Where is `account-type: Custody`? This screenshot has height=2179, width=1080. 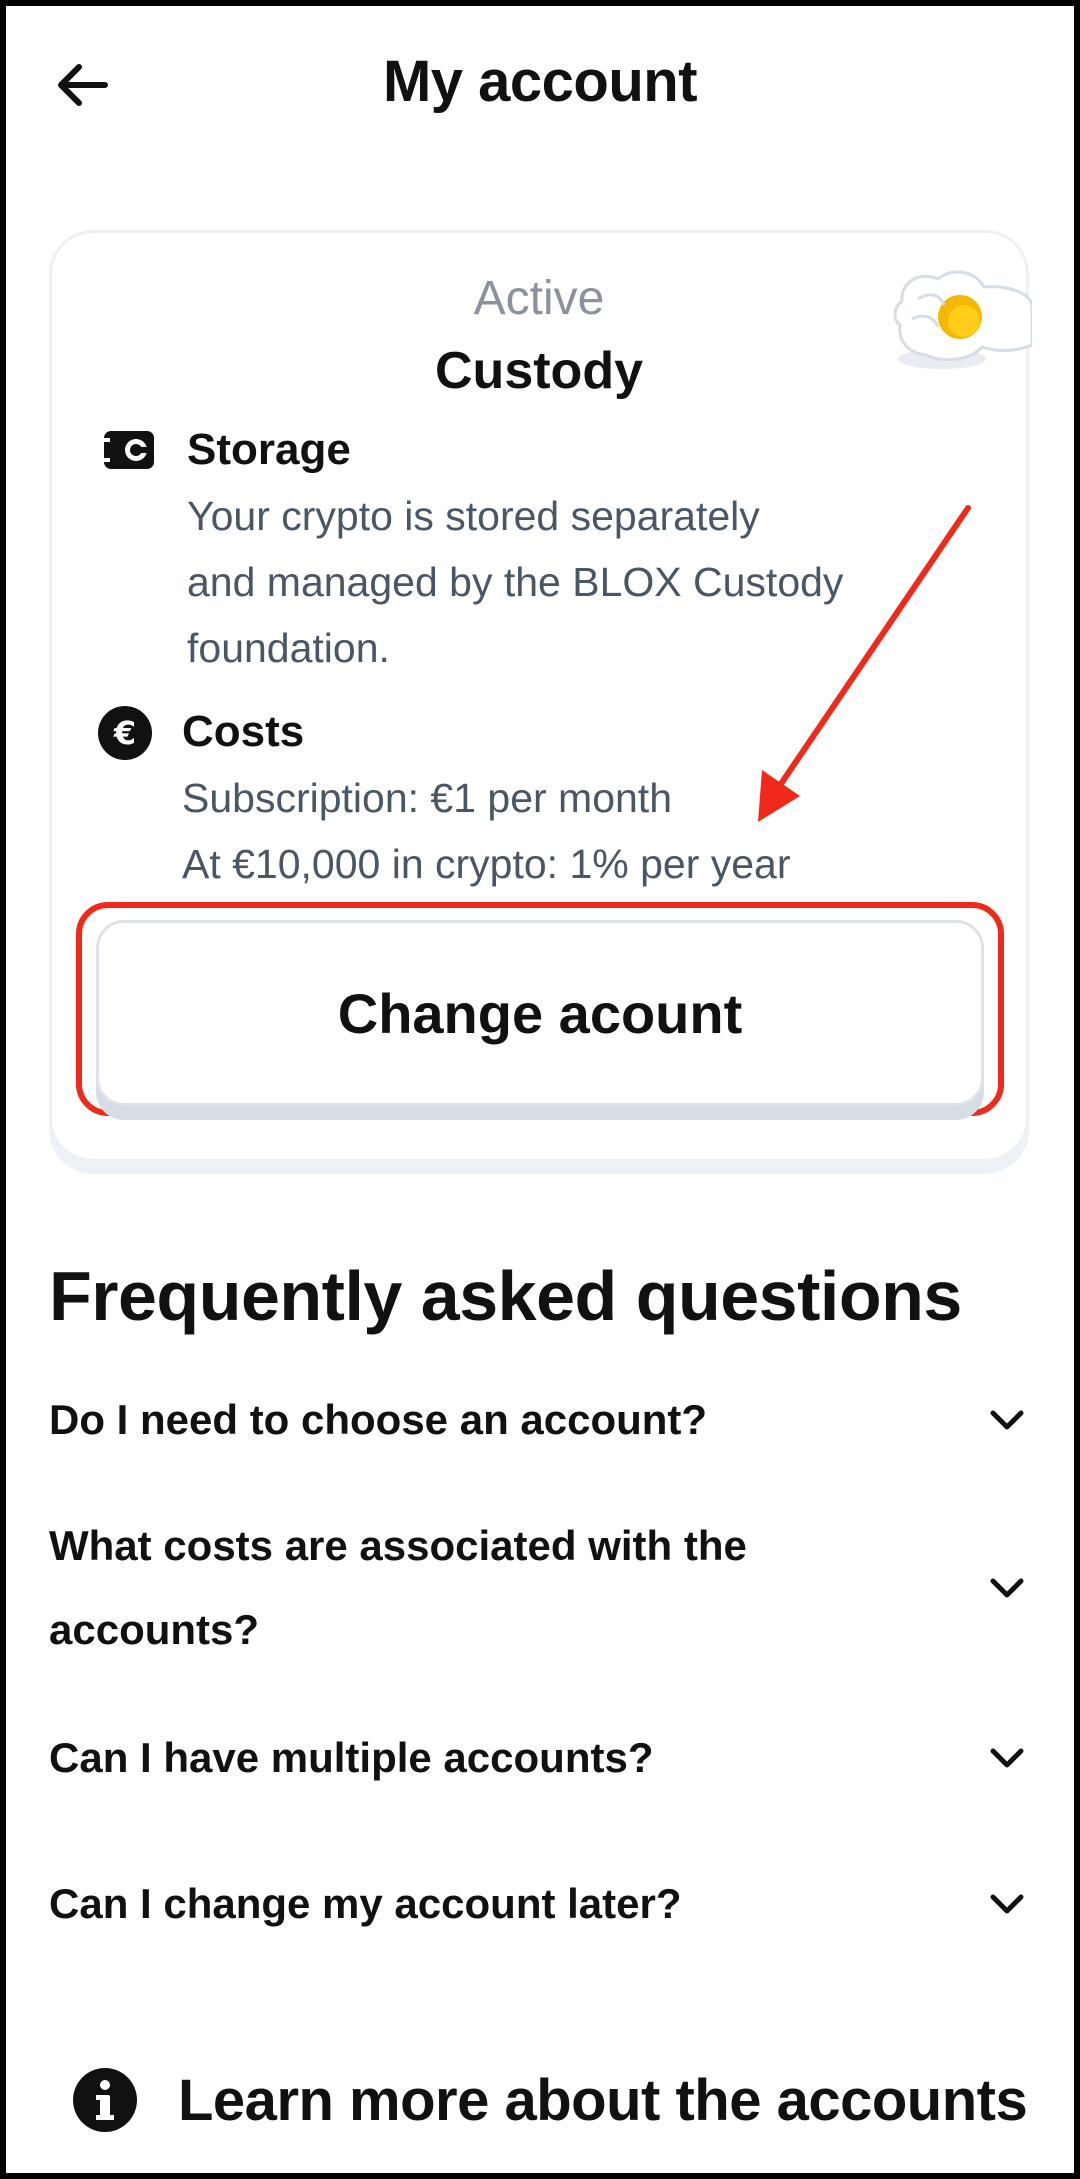
account-type: Custody is located at coordinates (539, 371).